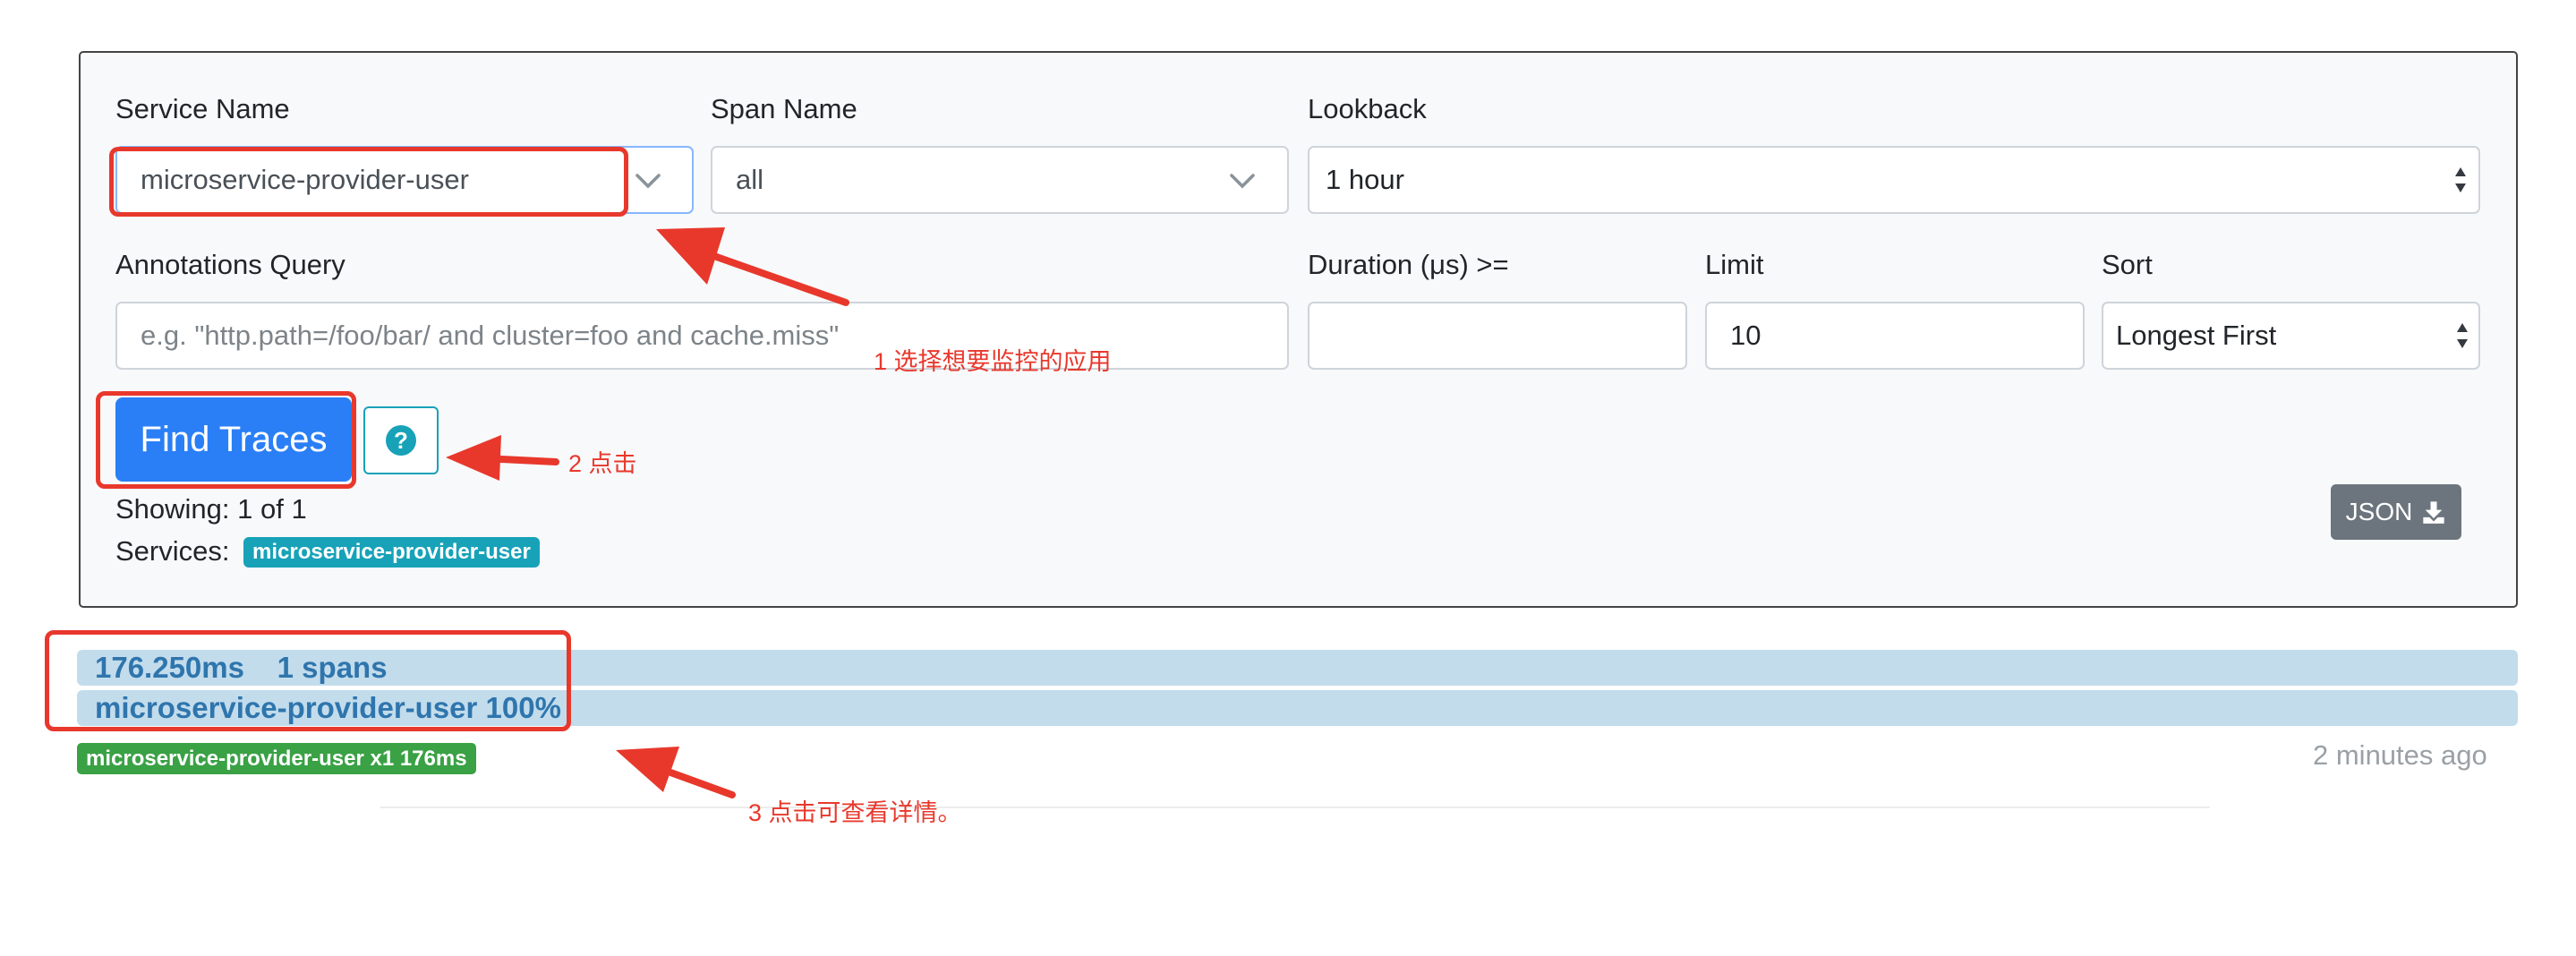  Describe the element at coordinates (647, 512) in the screenshot. I see `annotation-arrows` at that location.